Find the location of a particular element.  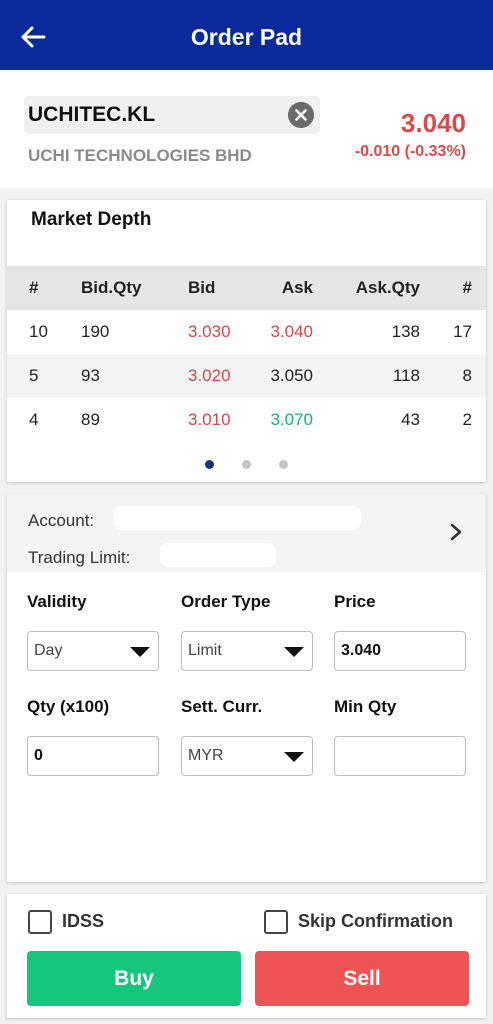

sett-curr-label: Sett. Curr. is located at coordinates (222, 706).